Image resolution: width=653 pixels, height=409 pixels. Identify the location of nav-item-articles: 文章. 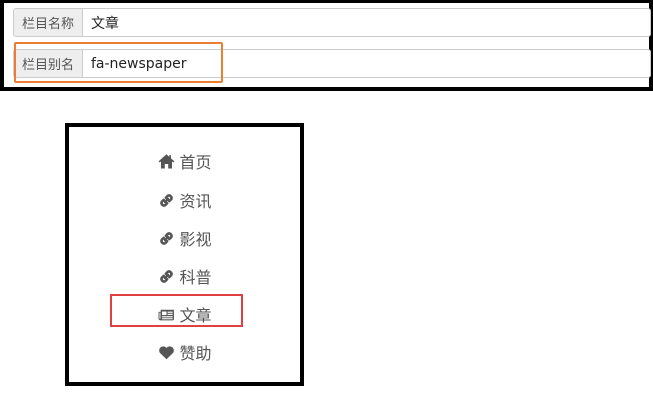
(184, 314).